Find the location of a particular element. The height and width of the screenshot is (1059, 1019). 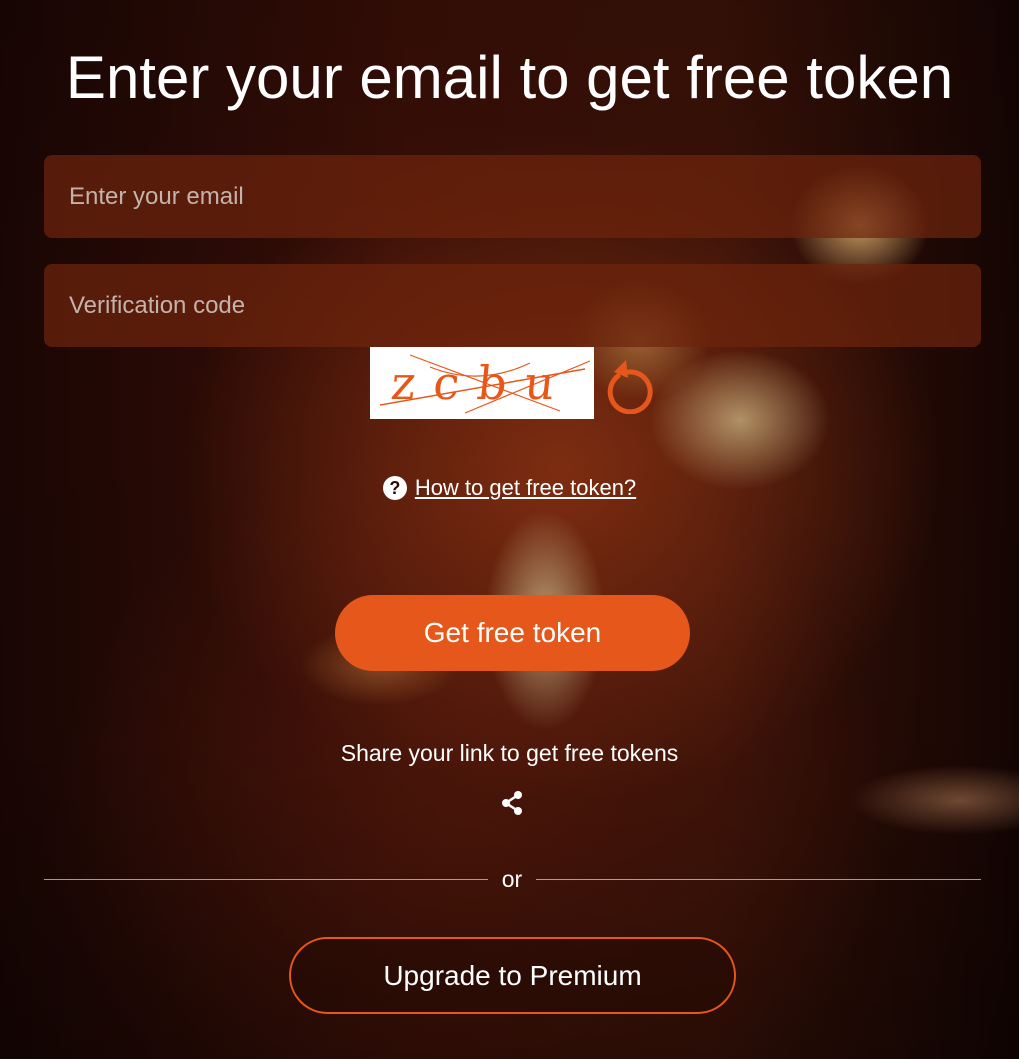

share-button is located at coordinates (512, 803).